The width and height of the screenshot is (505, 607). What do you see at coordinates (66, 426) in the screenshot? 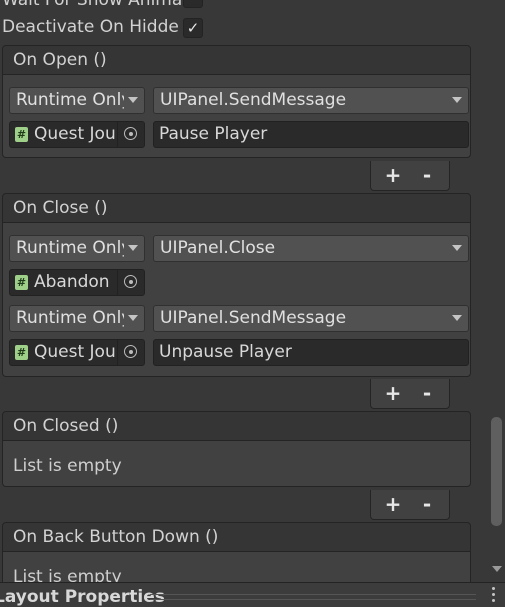
I see `on-closed-title: On Closed ()` at bounding box center [66, 426].